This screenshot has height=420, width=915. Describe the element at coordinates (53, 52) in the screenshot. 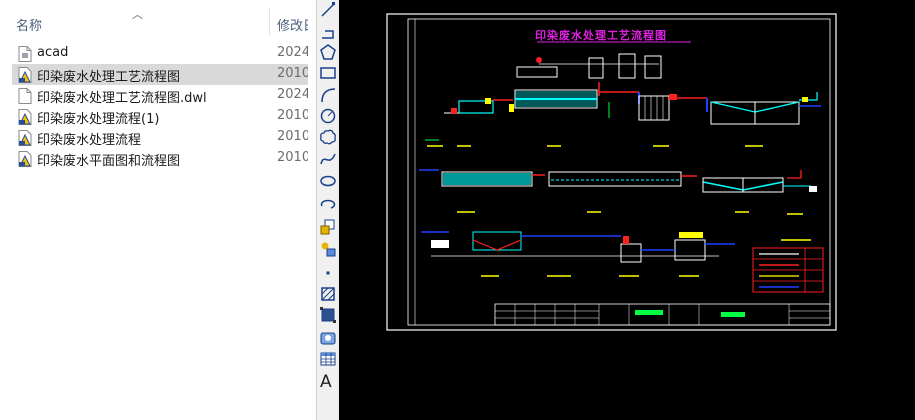

I see `file-name: acad` at that location.